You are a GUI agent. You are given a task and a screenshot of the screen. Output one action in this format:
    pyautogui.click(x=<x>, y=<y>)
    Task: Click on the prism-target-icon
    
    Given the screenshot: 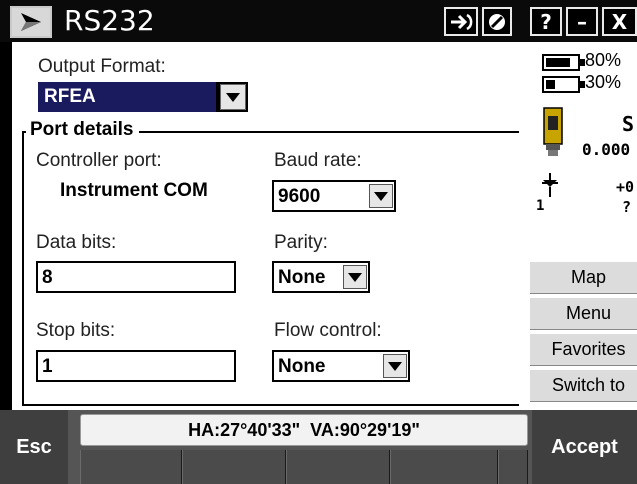 What is the action you would take?
    pyautogui.click(x=550, y=185)
    